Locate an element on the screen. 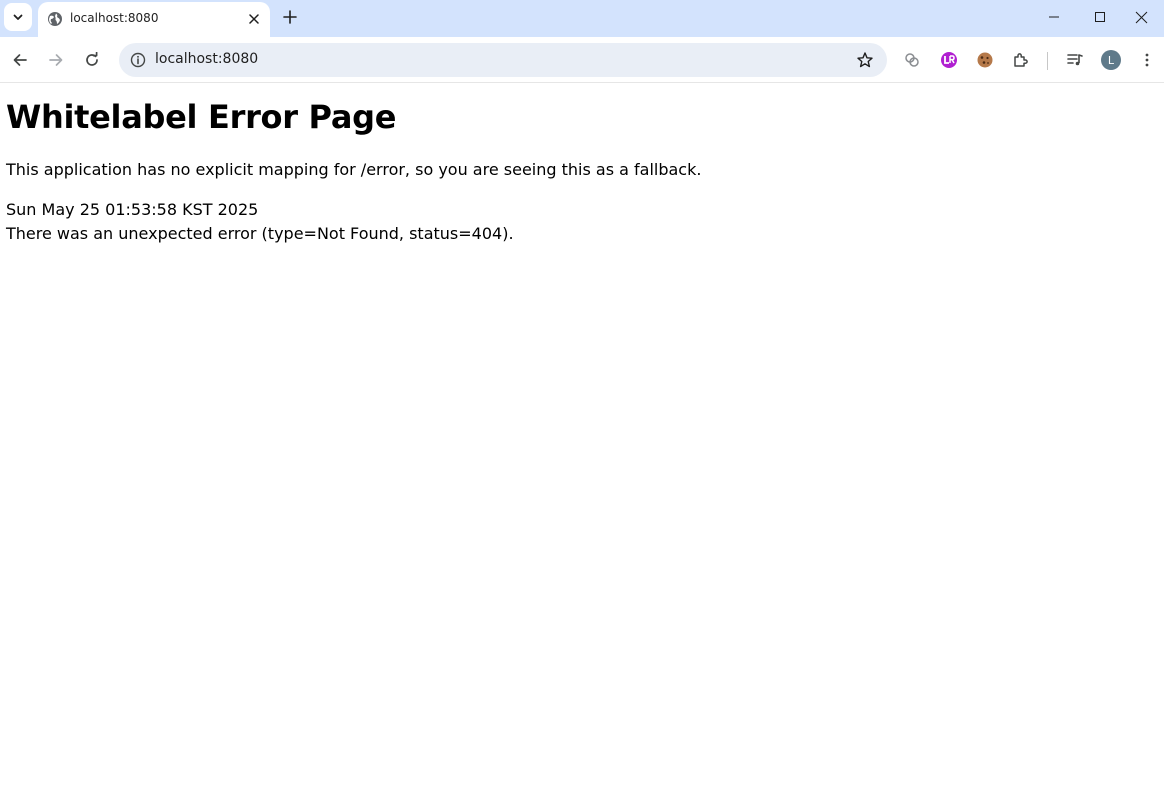  playlist-music-icon is located at coordinates (1075, 60).